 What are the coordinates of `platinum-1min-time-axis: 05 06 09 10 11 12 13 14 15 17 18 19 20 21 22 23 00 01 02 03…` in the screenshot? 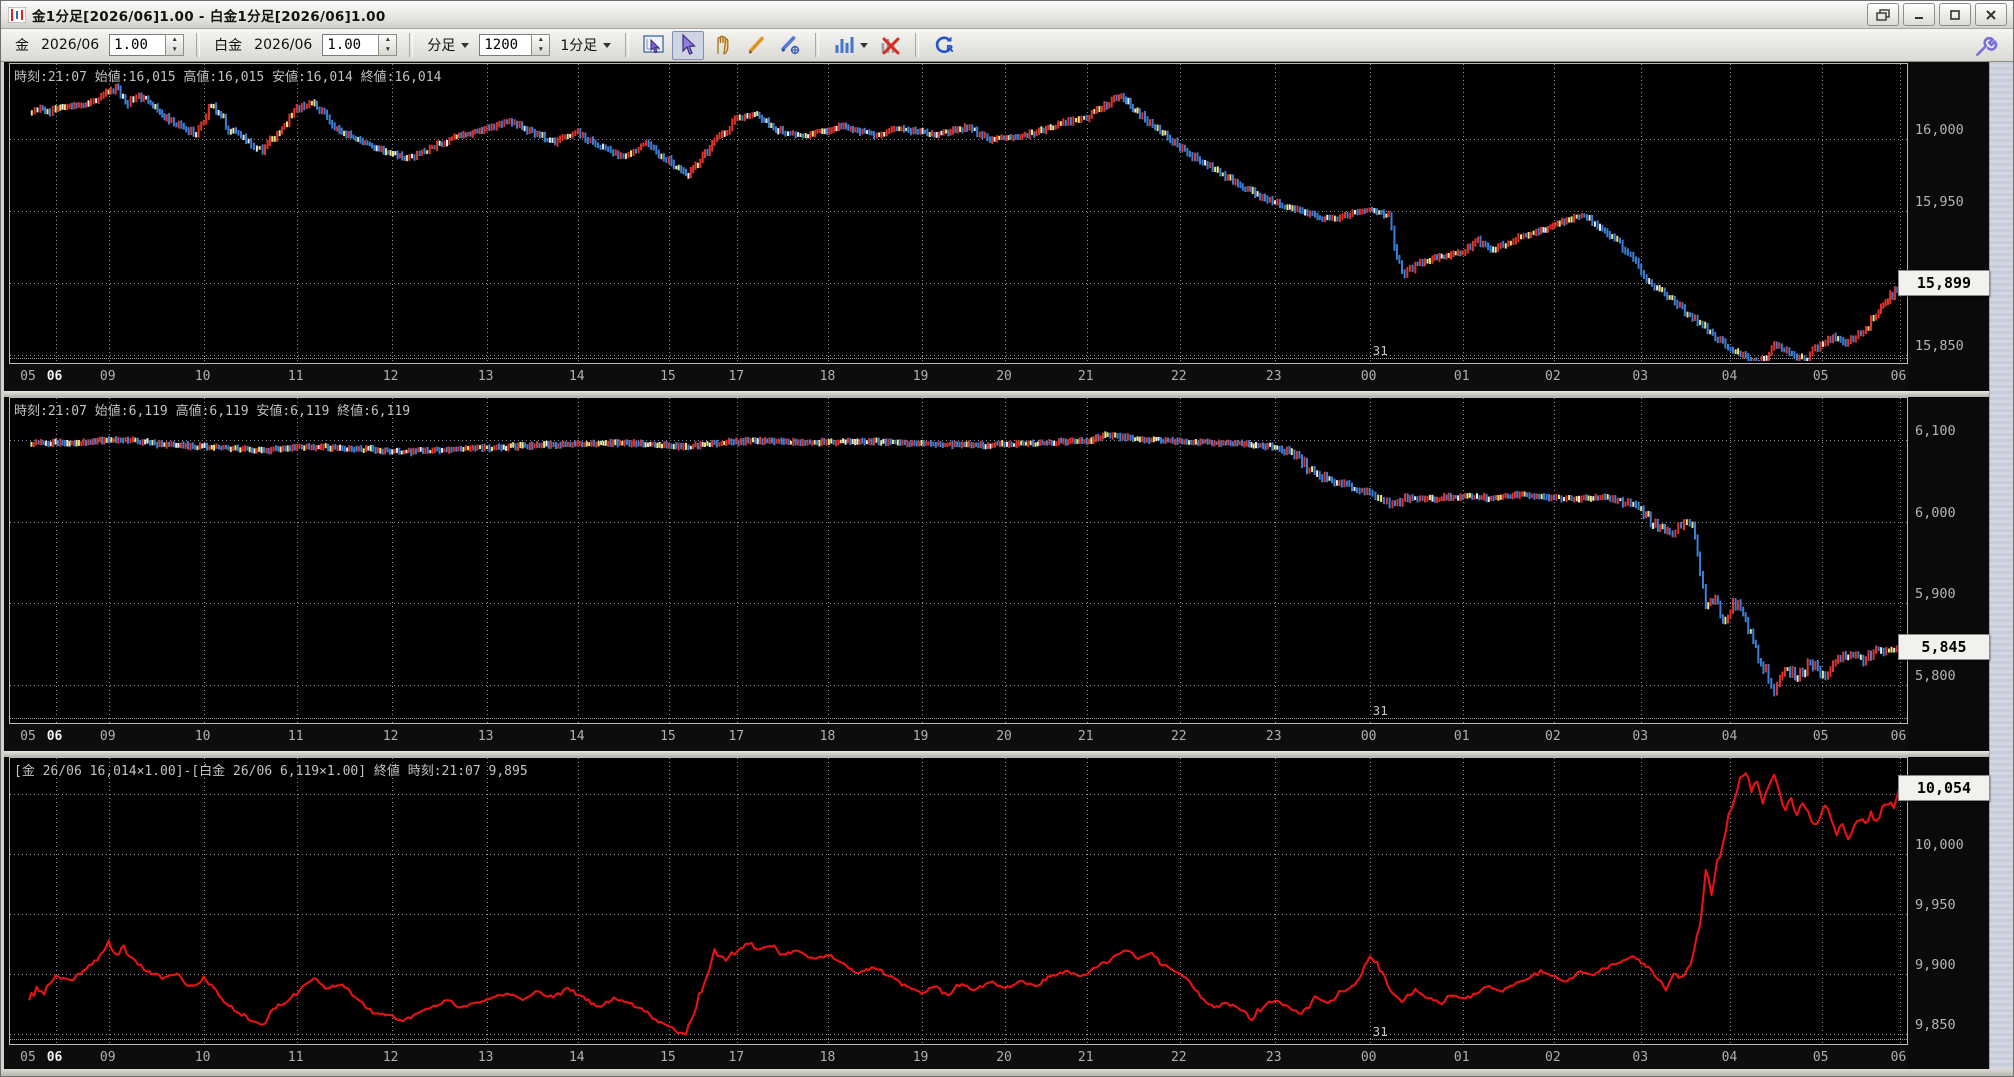 It's located at (956, 737).